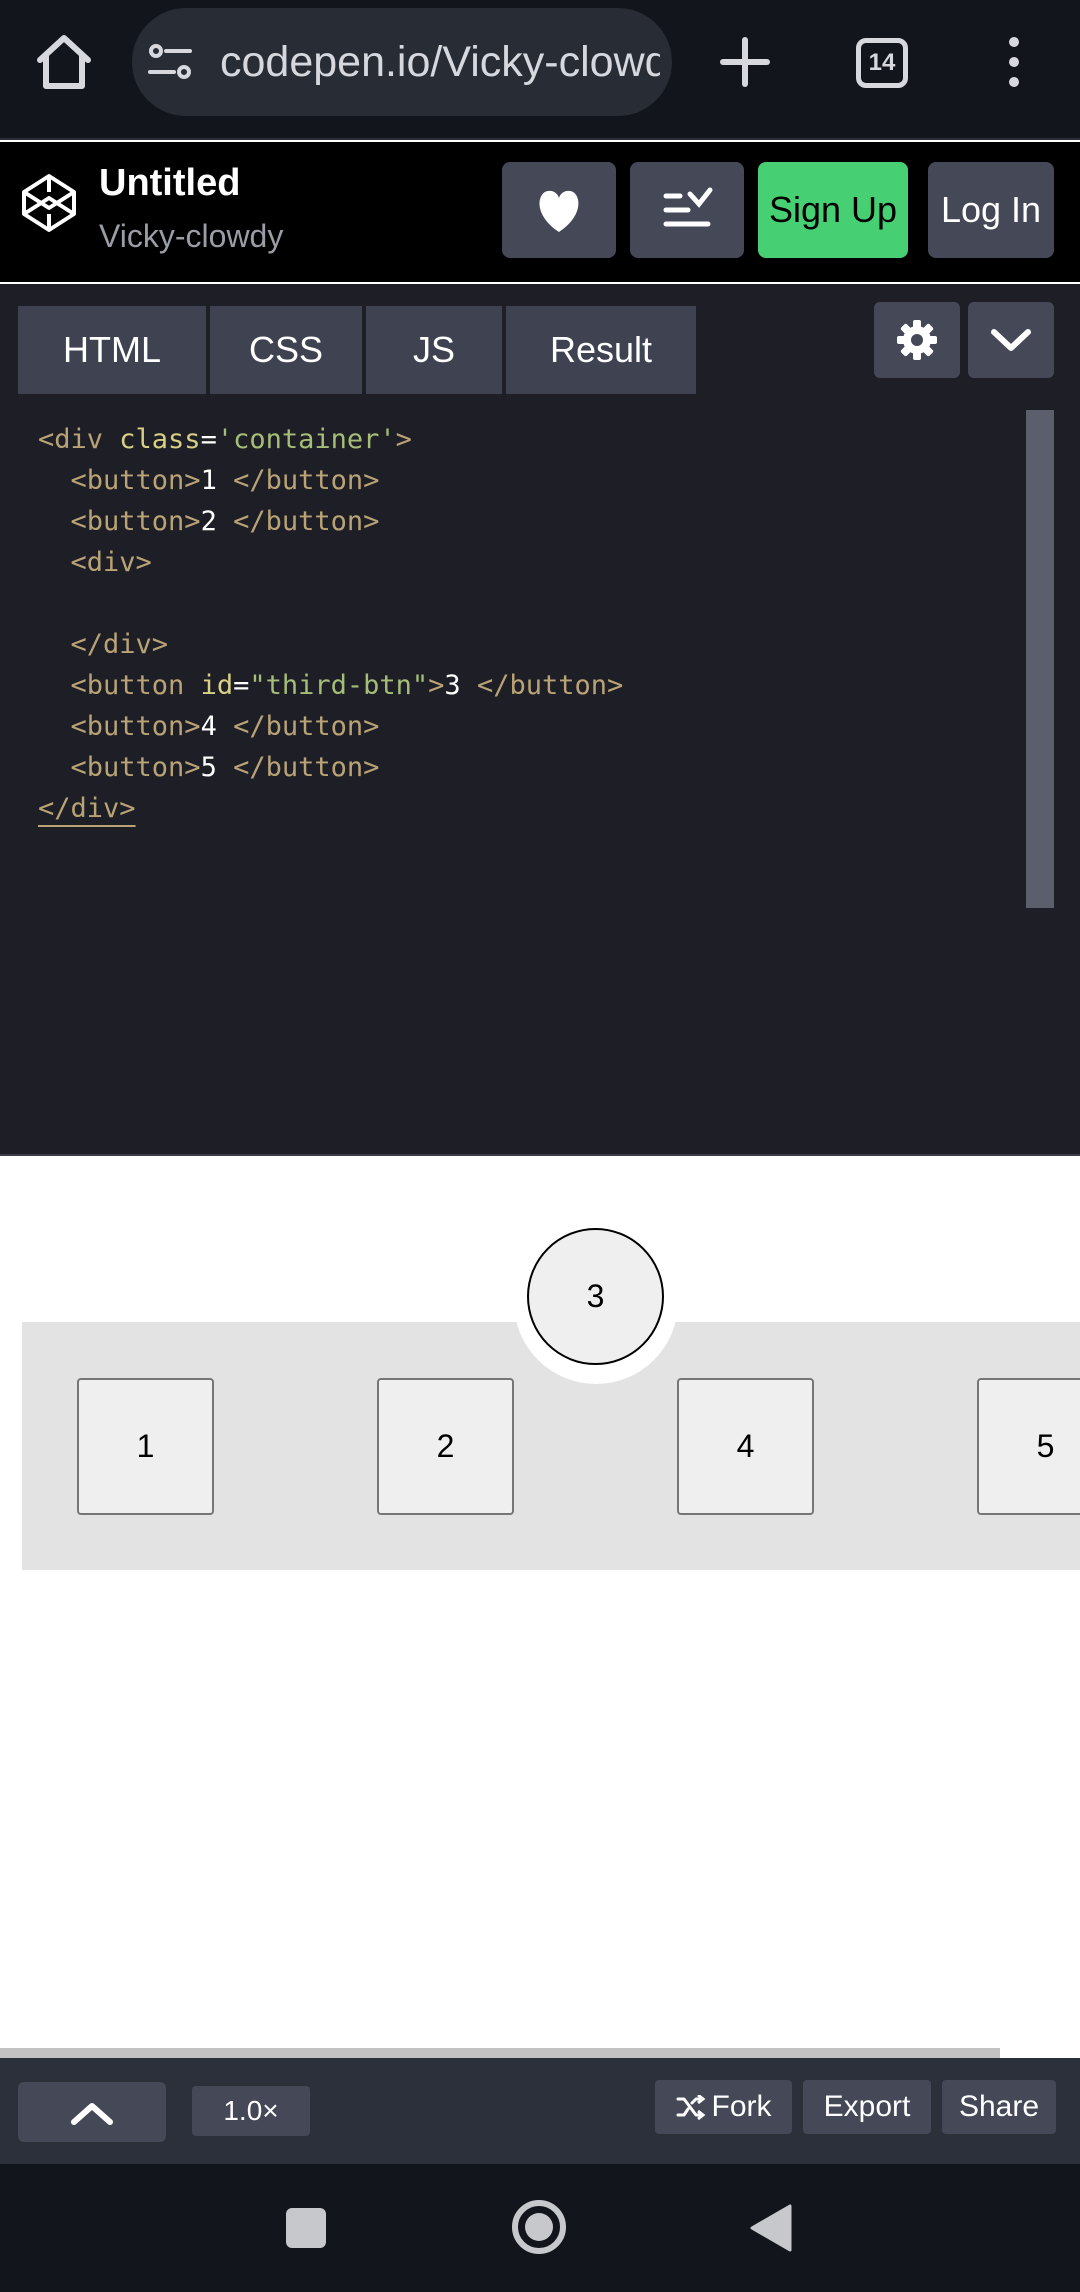 The width and height of the screenshot is (1080, 2292). I want to click on heart-icon, so click(559, 211).